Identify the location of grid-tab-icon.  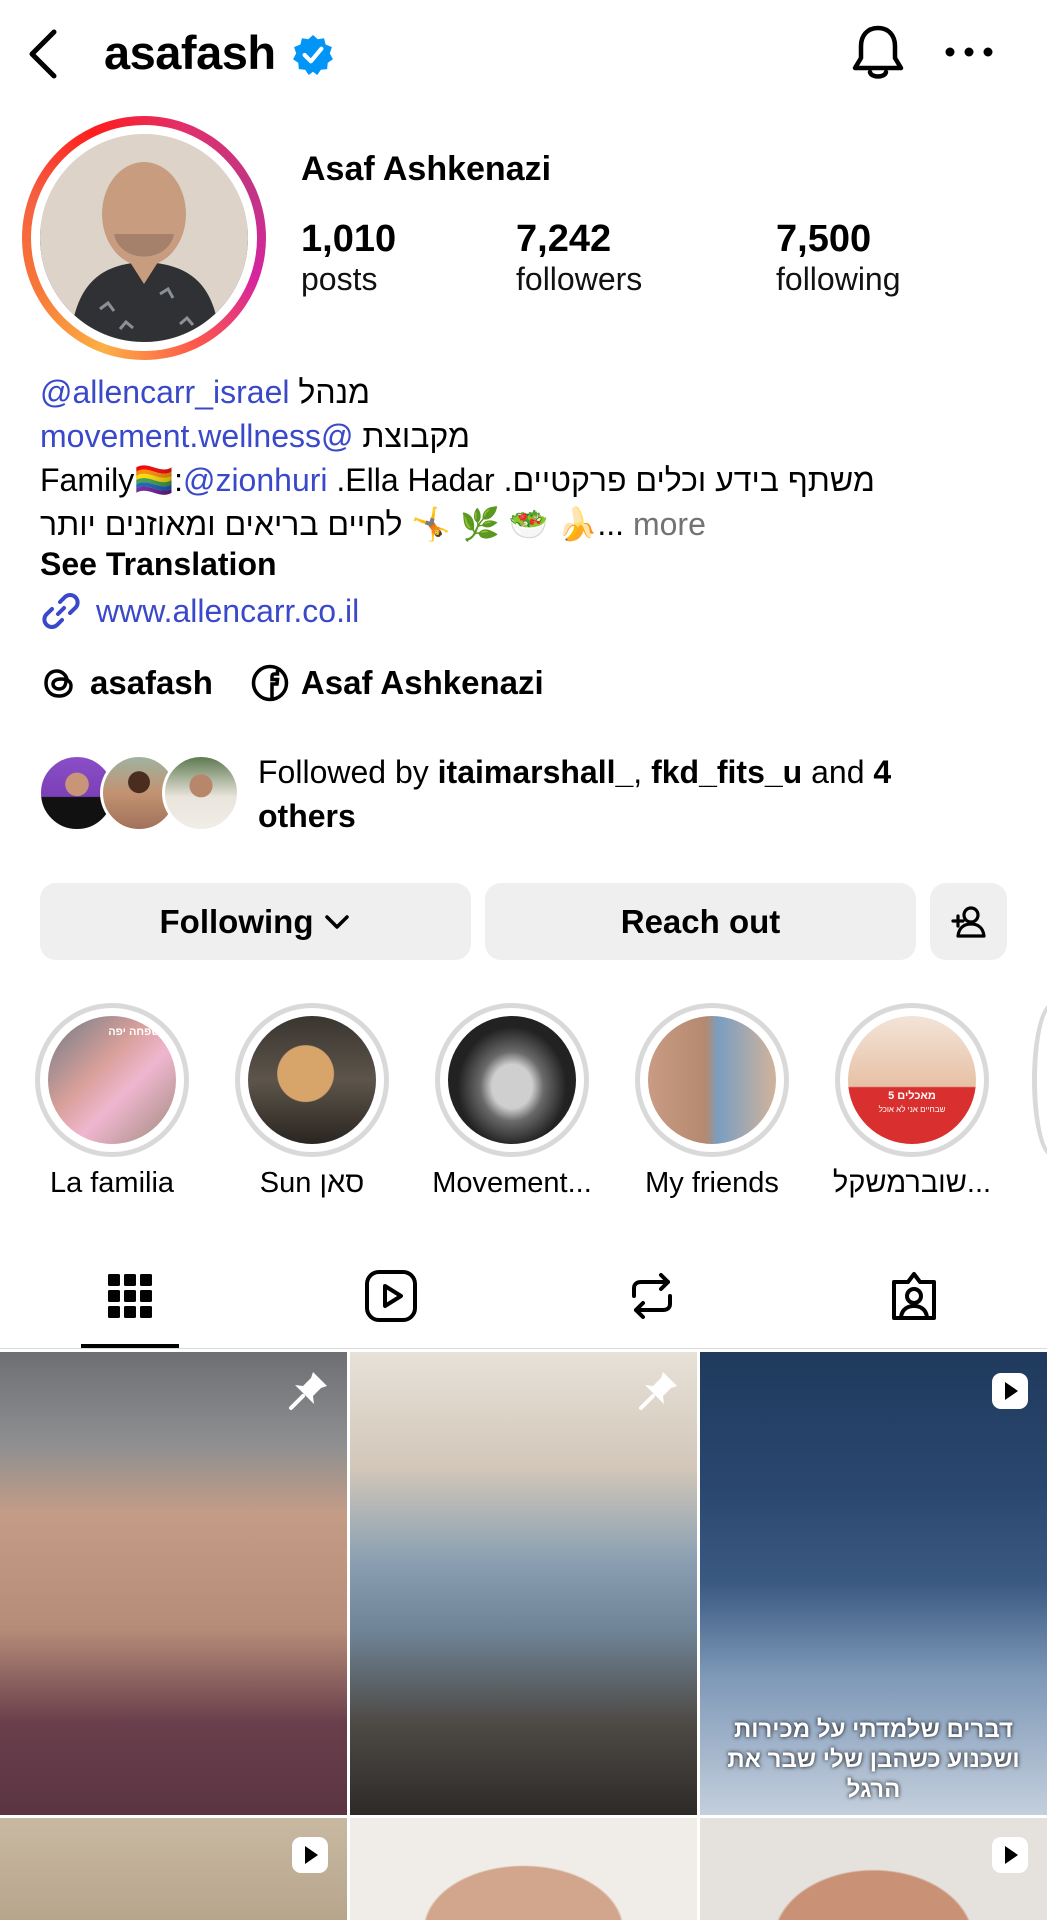
(130, 1296).